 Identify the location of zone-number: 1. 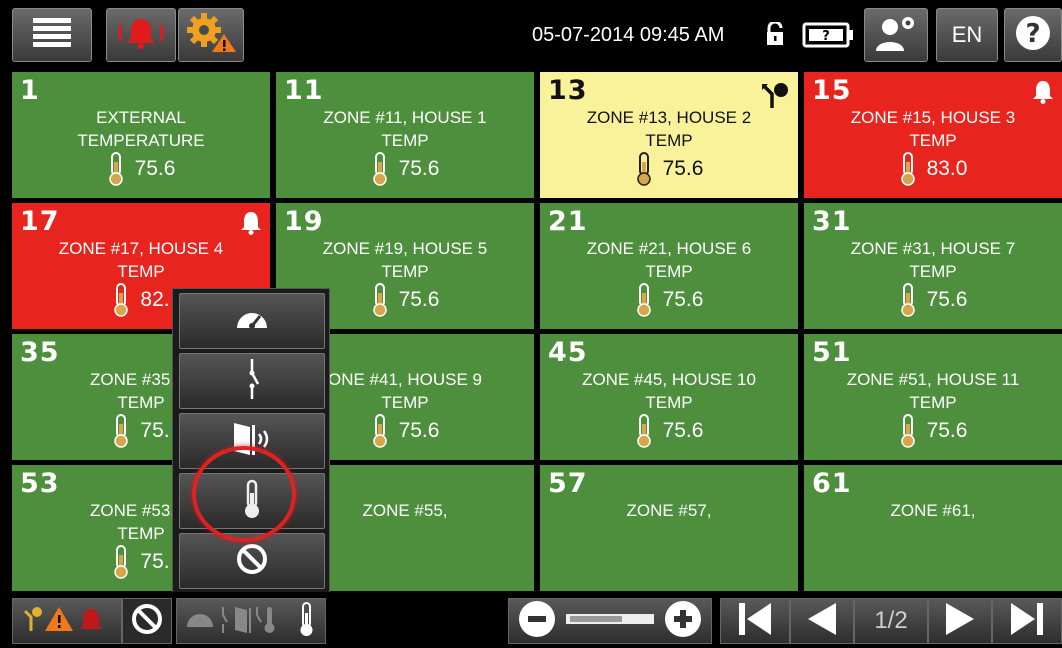
(30, 90).